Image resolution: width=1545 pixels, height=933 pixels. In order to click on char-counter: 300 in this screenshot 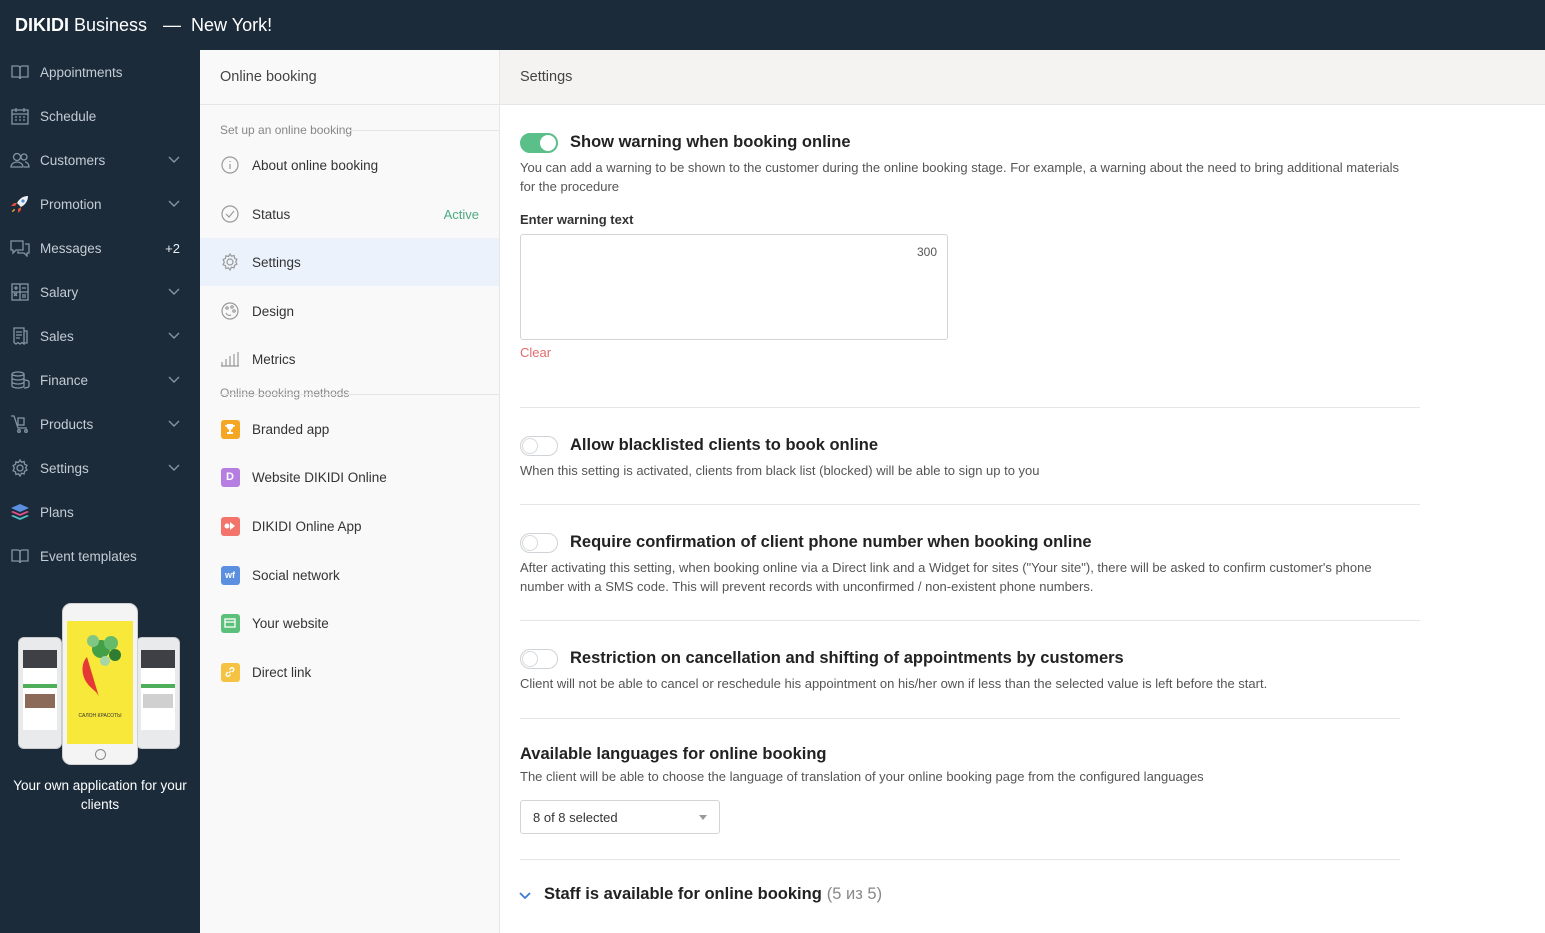, I will do `click(926, 252)`.